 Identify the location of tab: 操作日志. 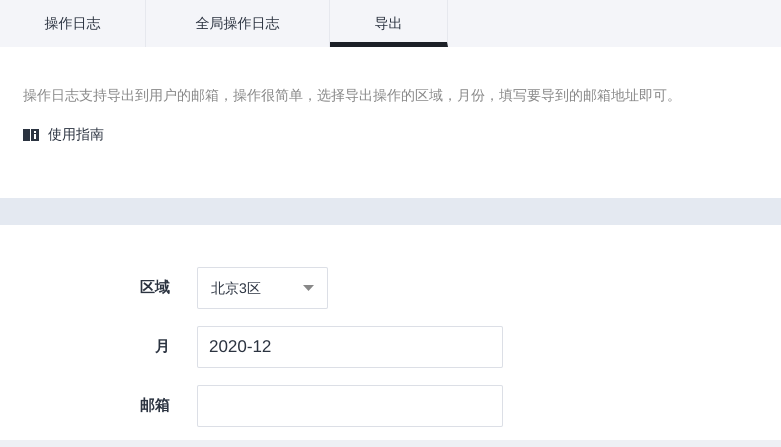
(73, 23).